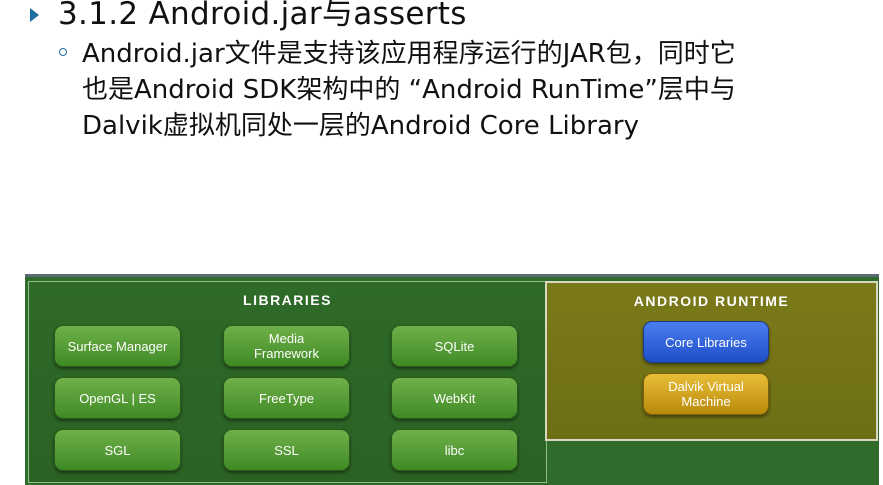 The height and width of the screenshot is (485, 883). I want to click on runtime-title: Android Runtime, so click(711, 301).